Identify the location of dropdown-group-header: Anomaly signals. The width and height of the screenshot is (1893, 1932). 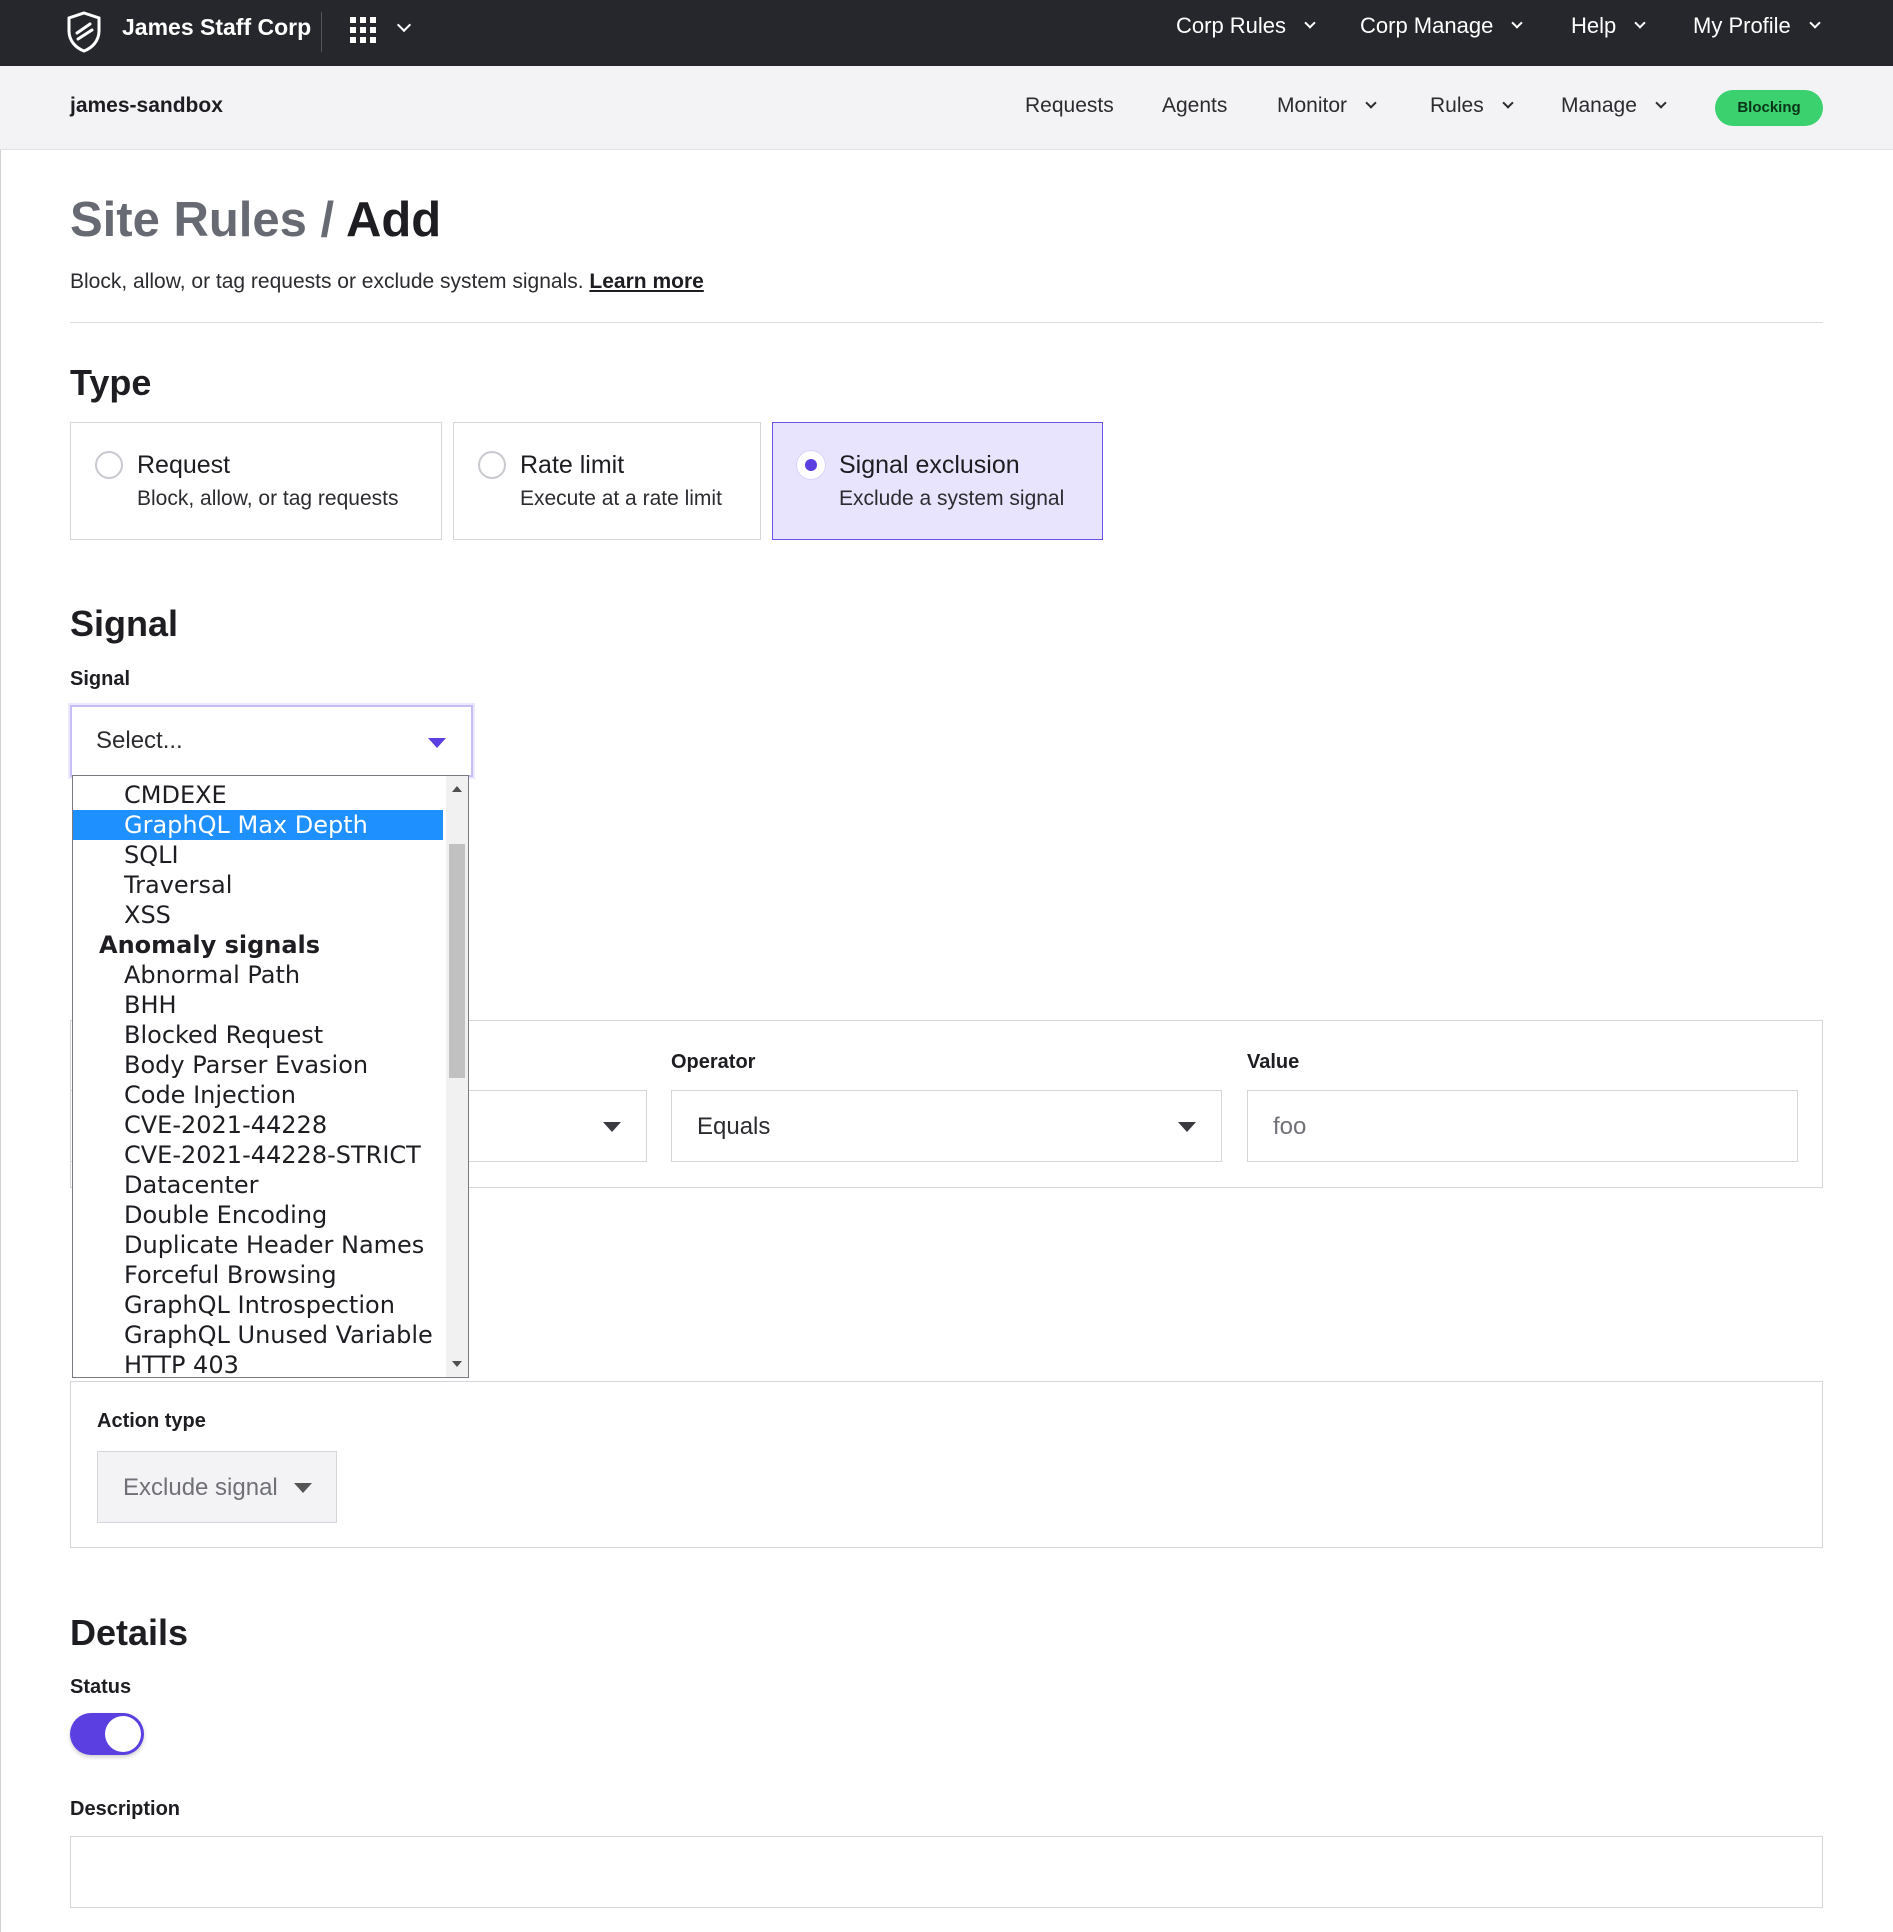
(210, 945).